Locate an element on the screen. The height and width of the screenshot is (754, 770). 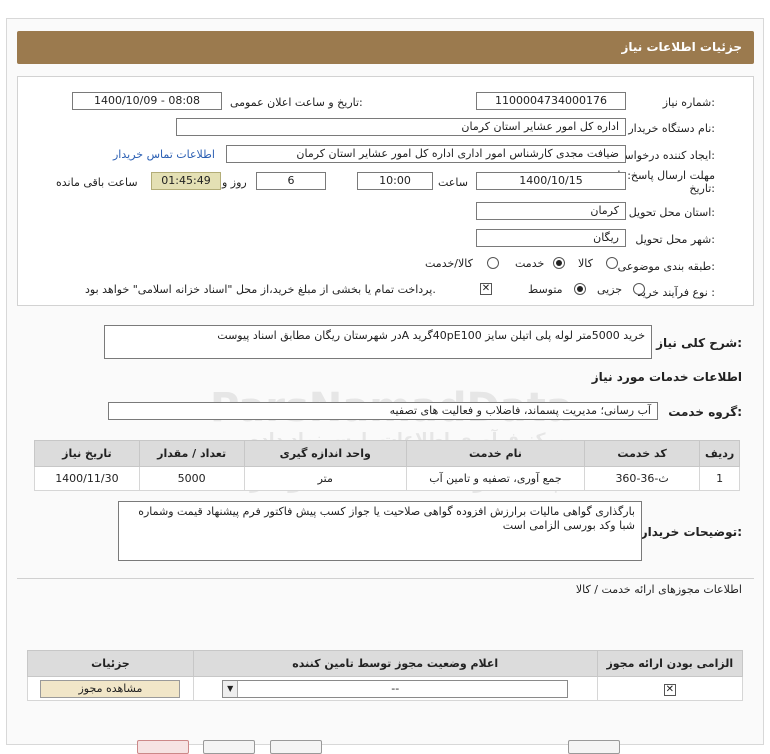
row-unit: متر is located at coordinates (325, 478).